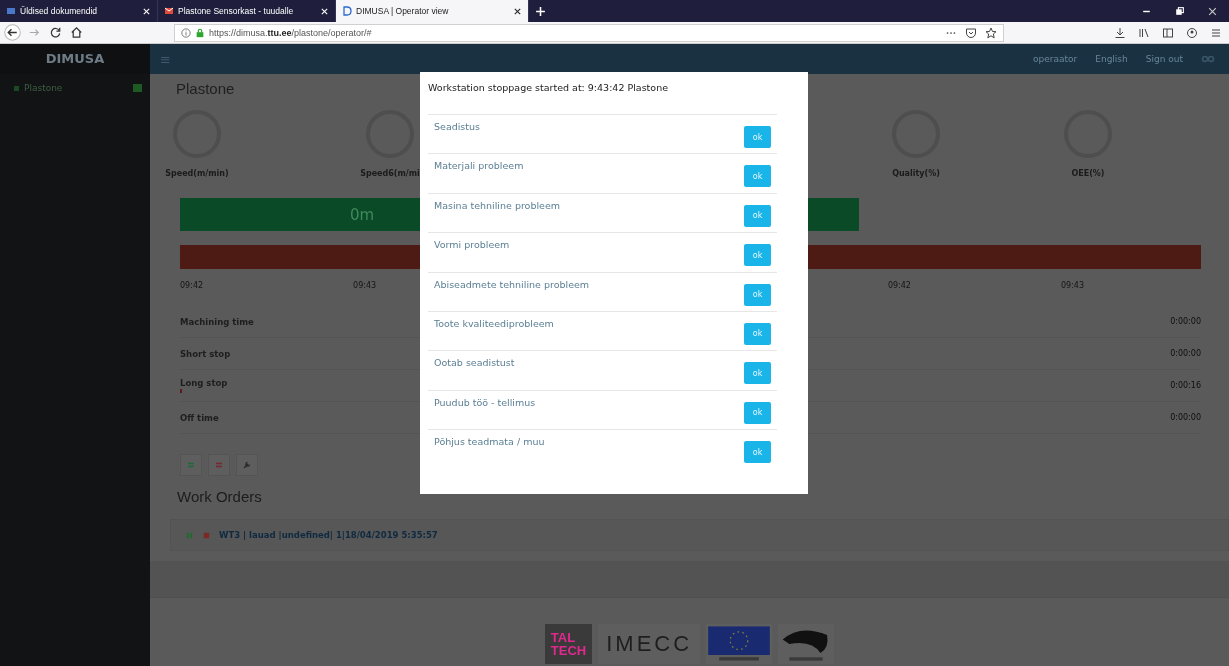 The image size is (1229, 666). What do you see at coordinates (497, 205) in the screenshot?
I see `reason-label: Masina tehniline probleem` at bounding box center [497, 205].